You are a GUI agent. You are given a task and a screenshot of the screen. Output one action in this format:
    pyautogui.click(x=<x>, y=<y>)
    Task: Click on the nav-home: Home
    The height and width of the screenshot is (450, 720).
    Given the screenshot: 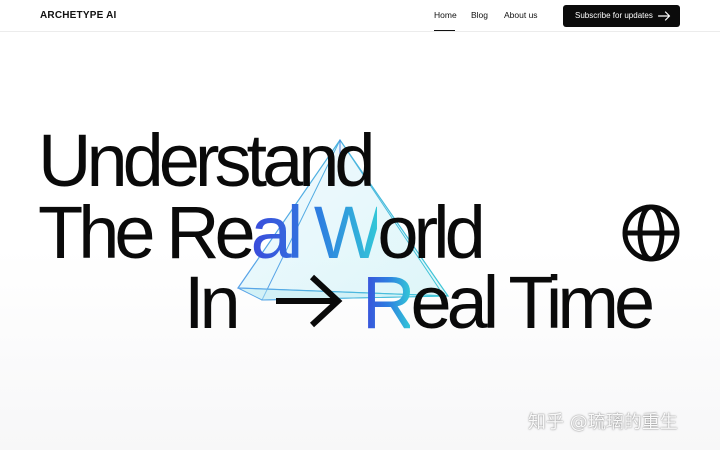 What is the action you would take?
    pyautogui.click(x=445, y=15)
    